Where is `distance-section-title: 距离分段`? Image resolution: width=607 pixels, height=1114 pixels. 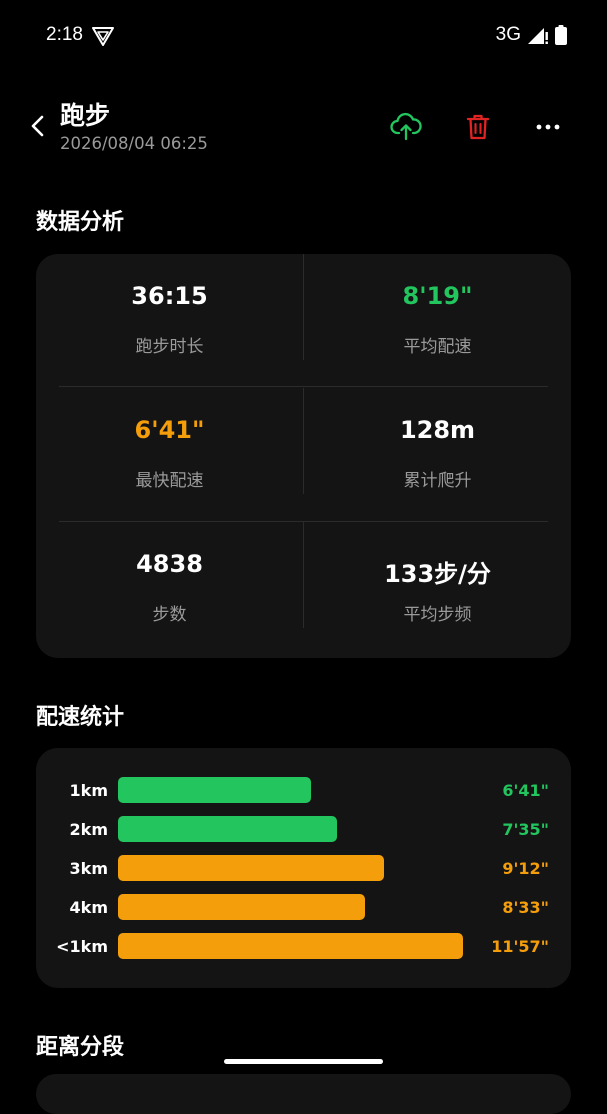 distance-section-title: 距离分段 is located at coordinates (80, 1047).